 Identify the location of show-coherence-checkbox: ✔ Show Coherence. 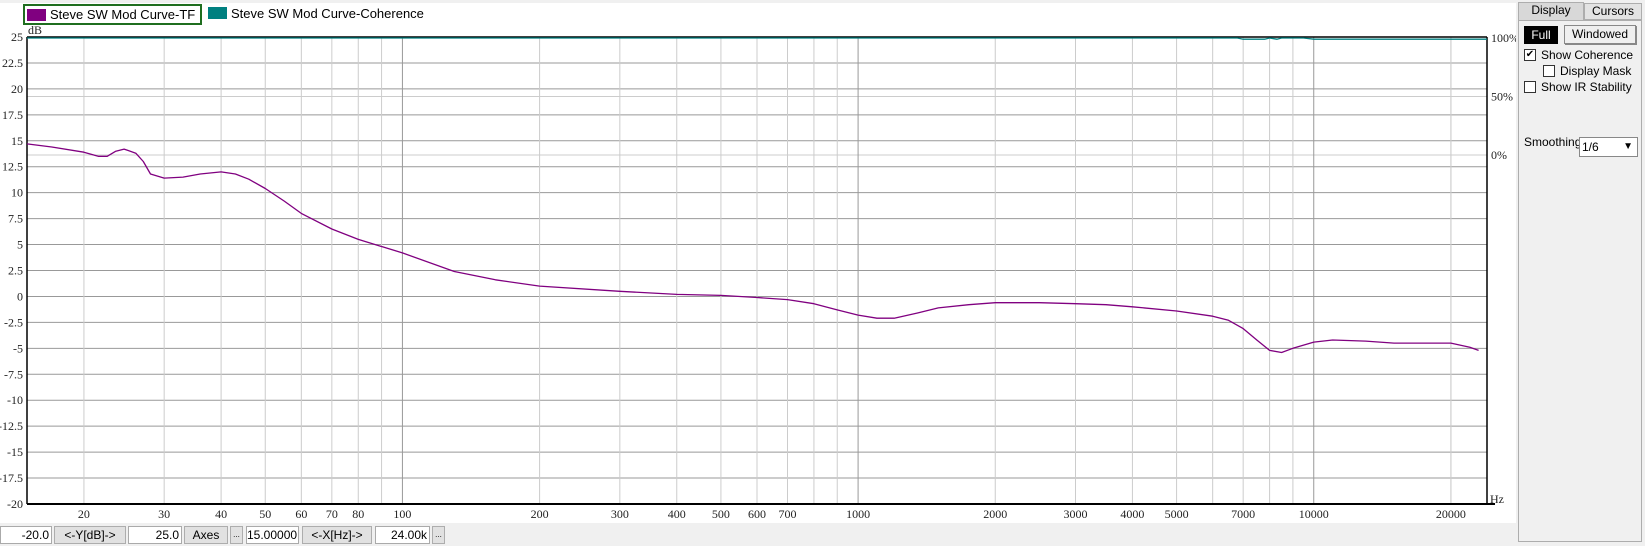
(1578, 55).